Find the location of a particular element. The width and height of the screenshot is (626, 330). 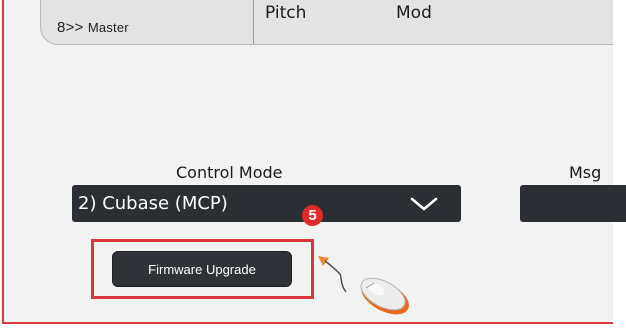

chevron-down-icon is located at coordinates (424, 204).